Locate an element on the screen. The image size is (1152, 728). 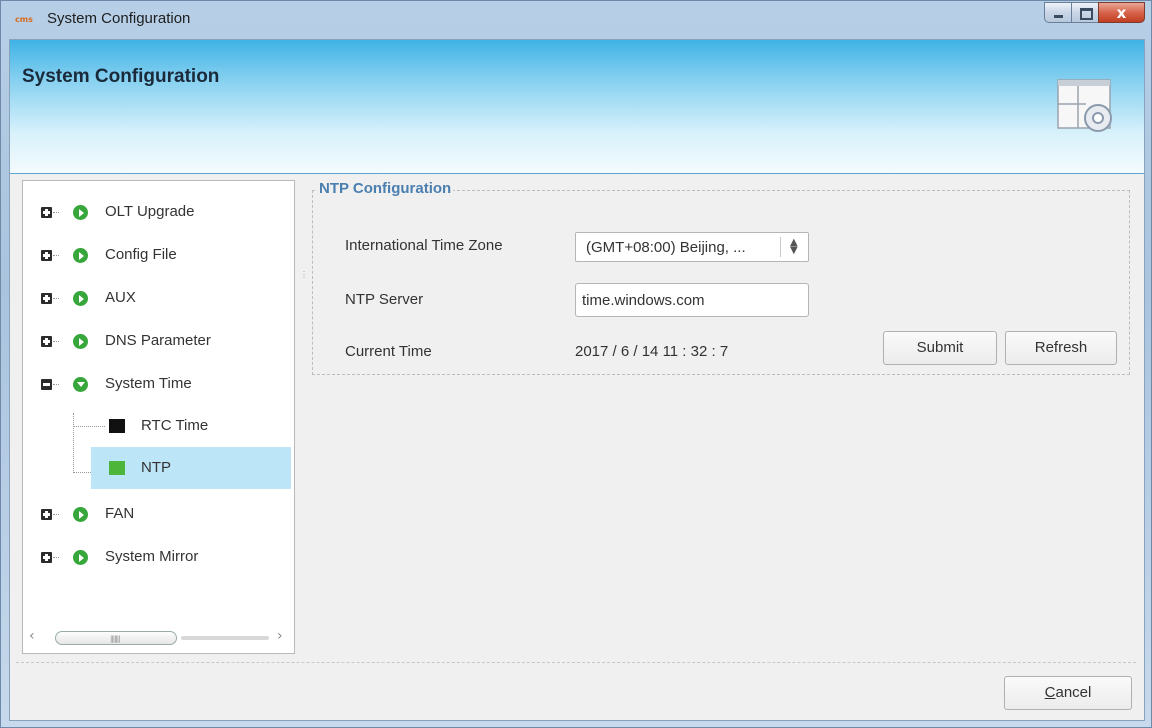
submit-button: Submit is located at coordinates (940, 348).